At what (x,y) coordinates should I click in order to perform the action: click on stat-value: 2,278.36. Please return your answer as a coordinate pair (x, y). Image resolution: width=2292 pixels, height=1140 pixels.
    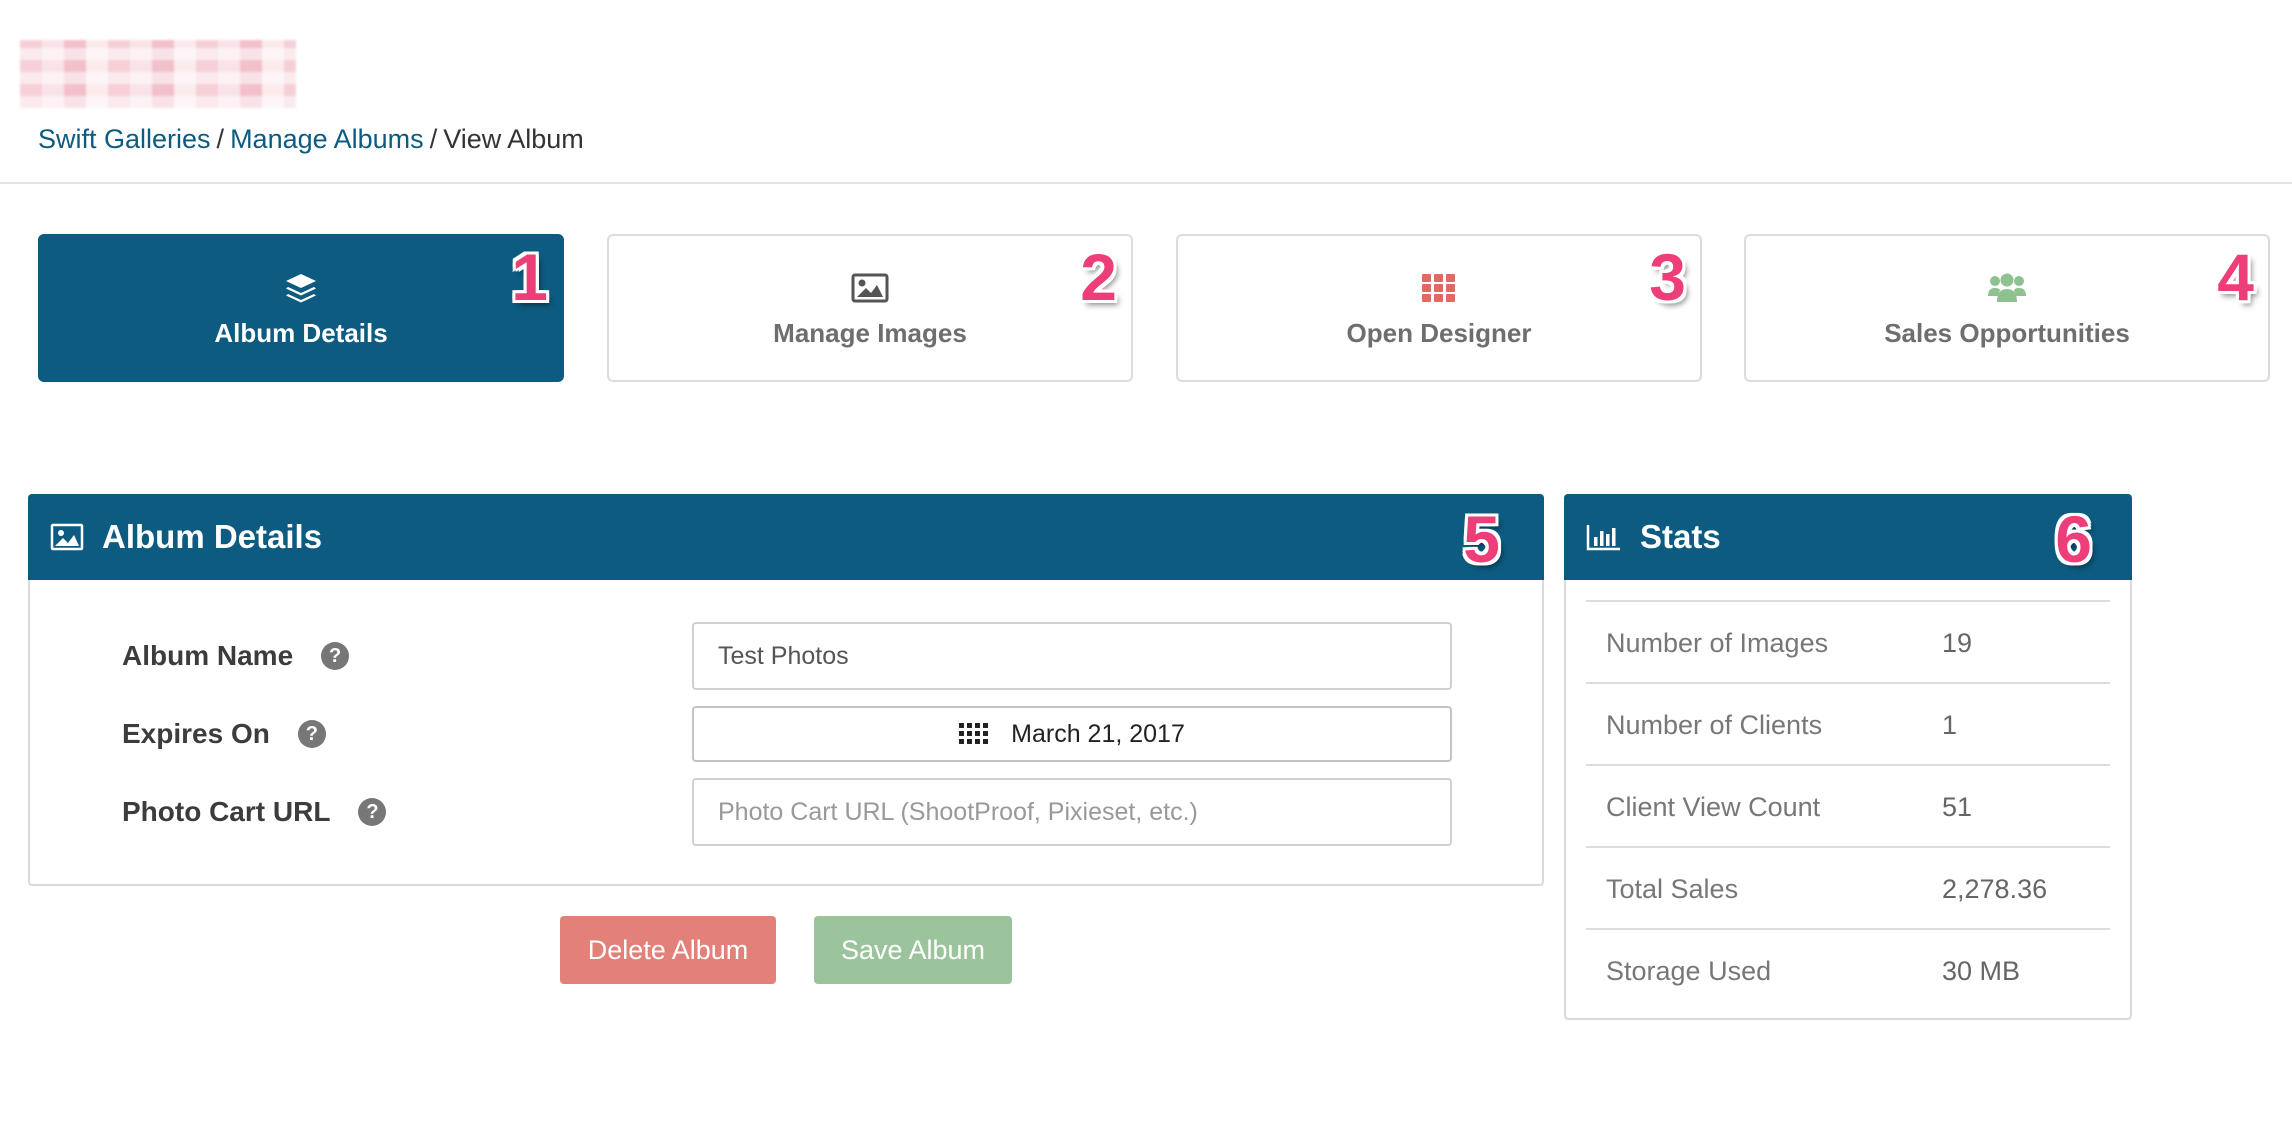
    Looking at the image, I should click on (1995, 888).